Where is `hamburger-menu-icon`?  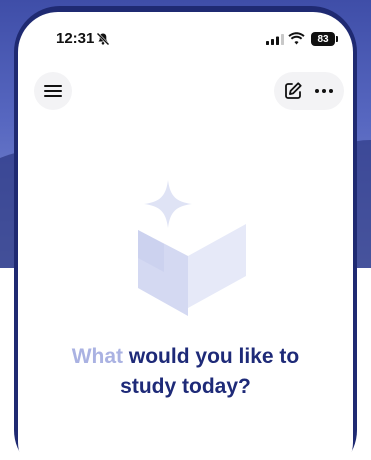 hamburger-menu-icon is located at coordinates (53, 91).